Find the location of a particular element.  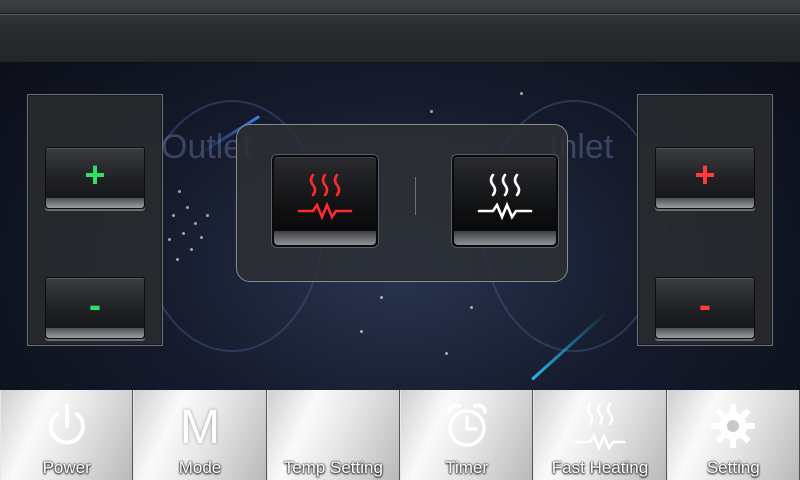

power-button: Power is located at coordinates (67, 435).